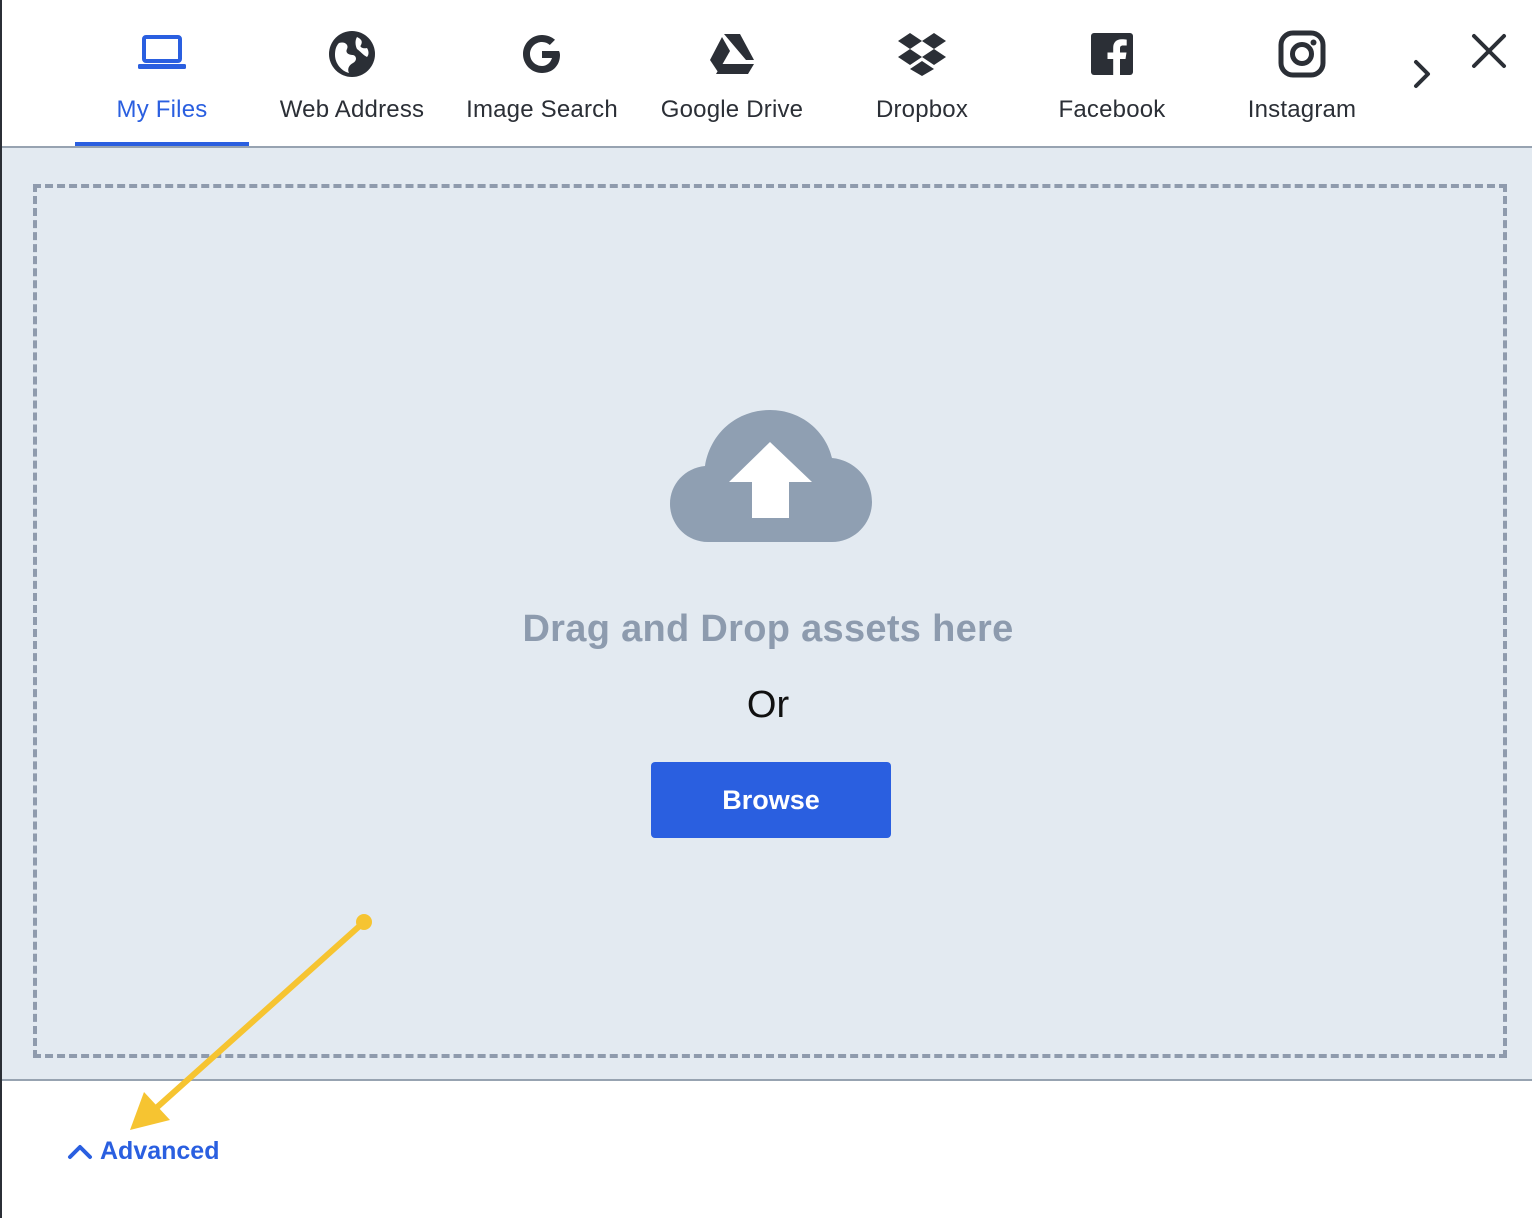 This screenshot has height=1218, width=1532. What do you see at coordinates (732, 54) in the screenshot?
I see `google-drive-icon` at bounding box center [732, 54].